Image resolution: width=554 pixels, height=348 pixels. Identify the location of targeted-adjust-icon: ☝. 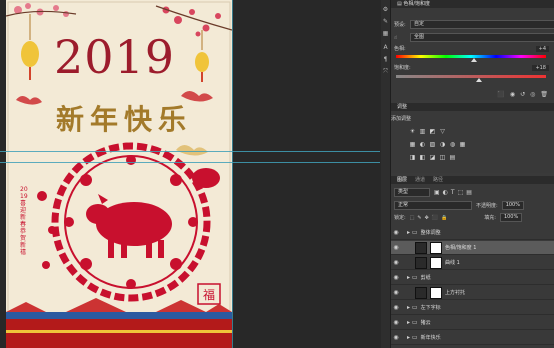
(399, 38).